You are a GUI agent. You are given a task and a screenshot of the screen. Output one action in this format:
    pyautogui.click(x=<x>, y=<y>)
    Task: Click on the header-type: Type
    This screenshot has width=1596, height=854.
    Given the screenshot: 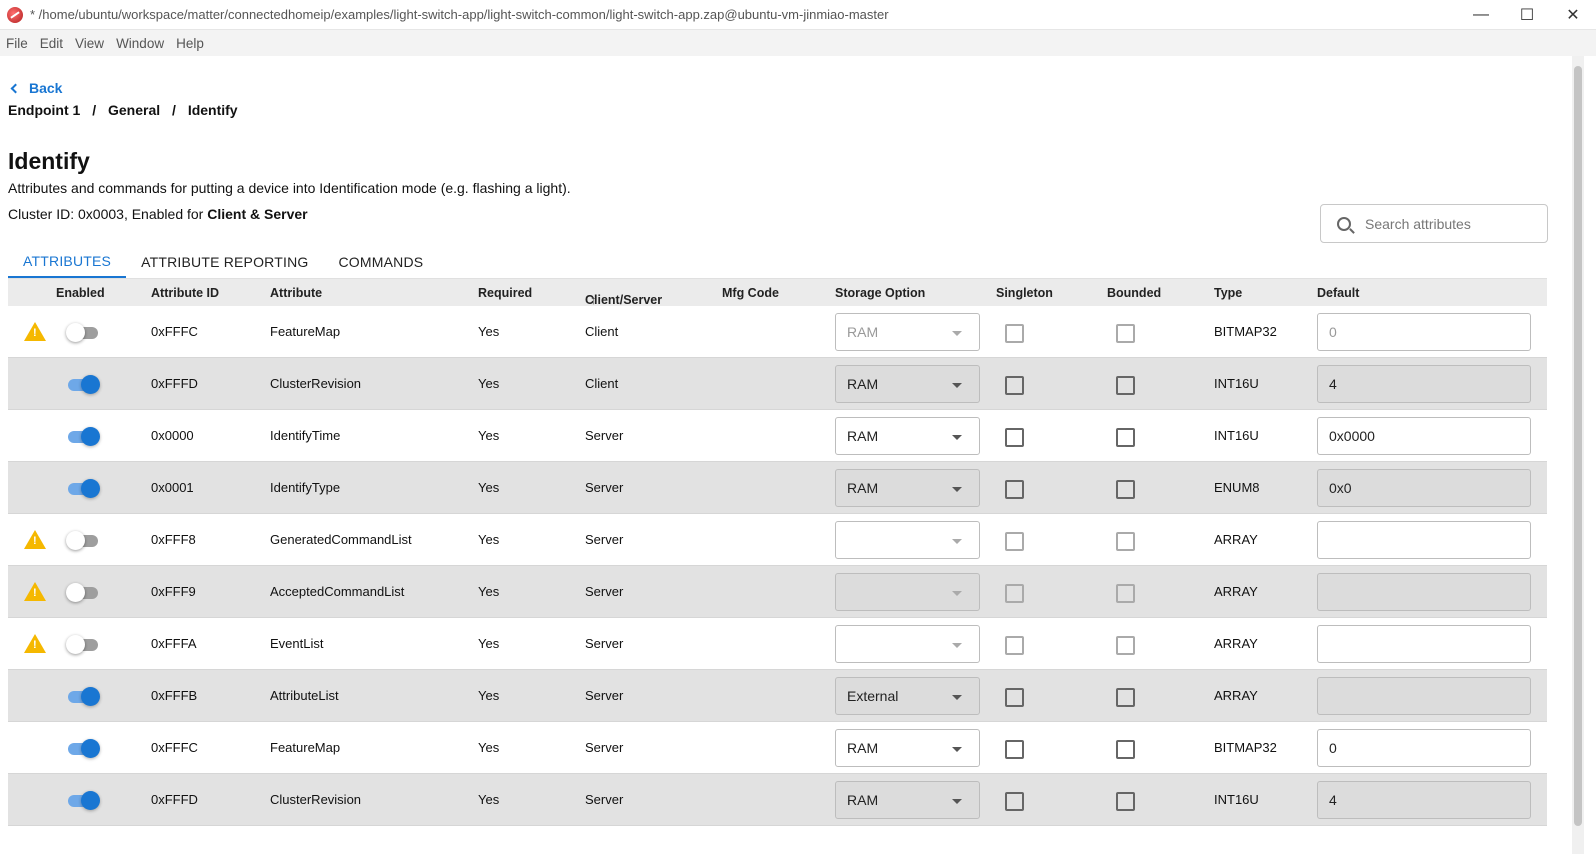 What is the action you would take?
    pyautogui.click(x=1228, y=293)
    